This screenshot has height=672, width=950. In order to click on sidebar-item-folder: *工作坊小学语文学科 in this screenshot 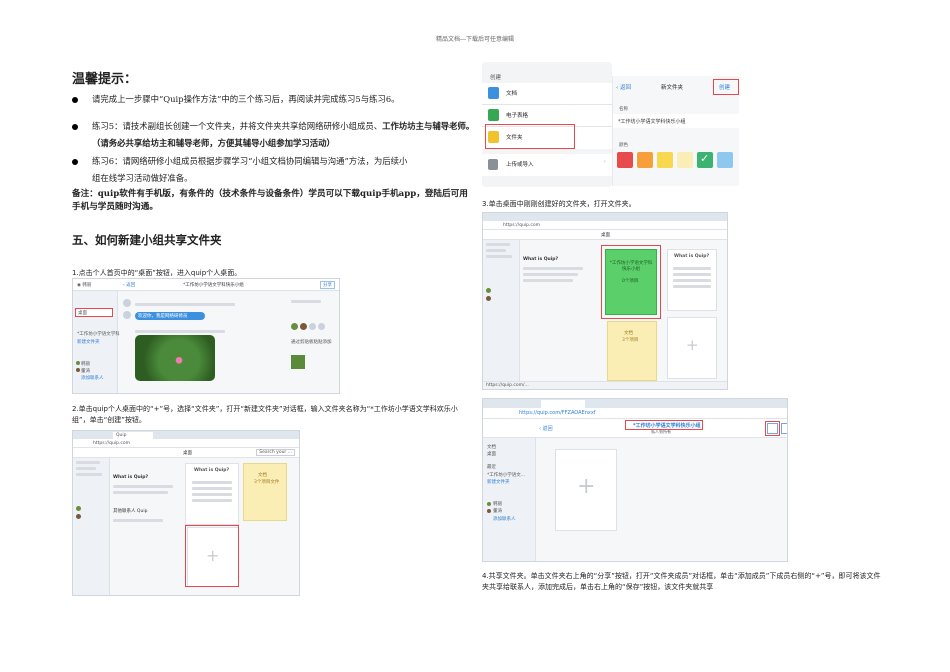, I will do `click(98, 334)`.